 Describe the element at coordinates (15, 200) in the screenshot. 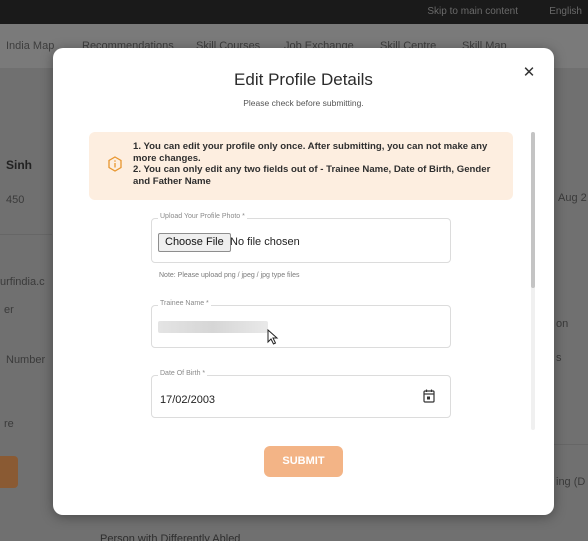

I see `bg-text: 450` at that location.